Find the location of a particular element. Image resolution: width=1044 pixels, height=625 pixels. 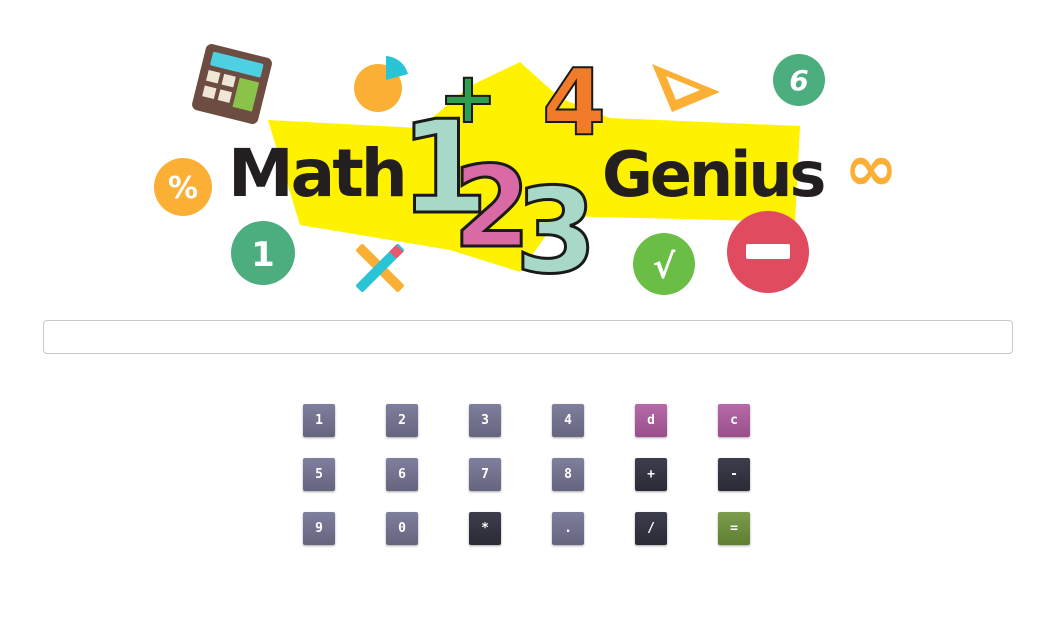

svg-text: 3 is located at coordinates (556, 231).